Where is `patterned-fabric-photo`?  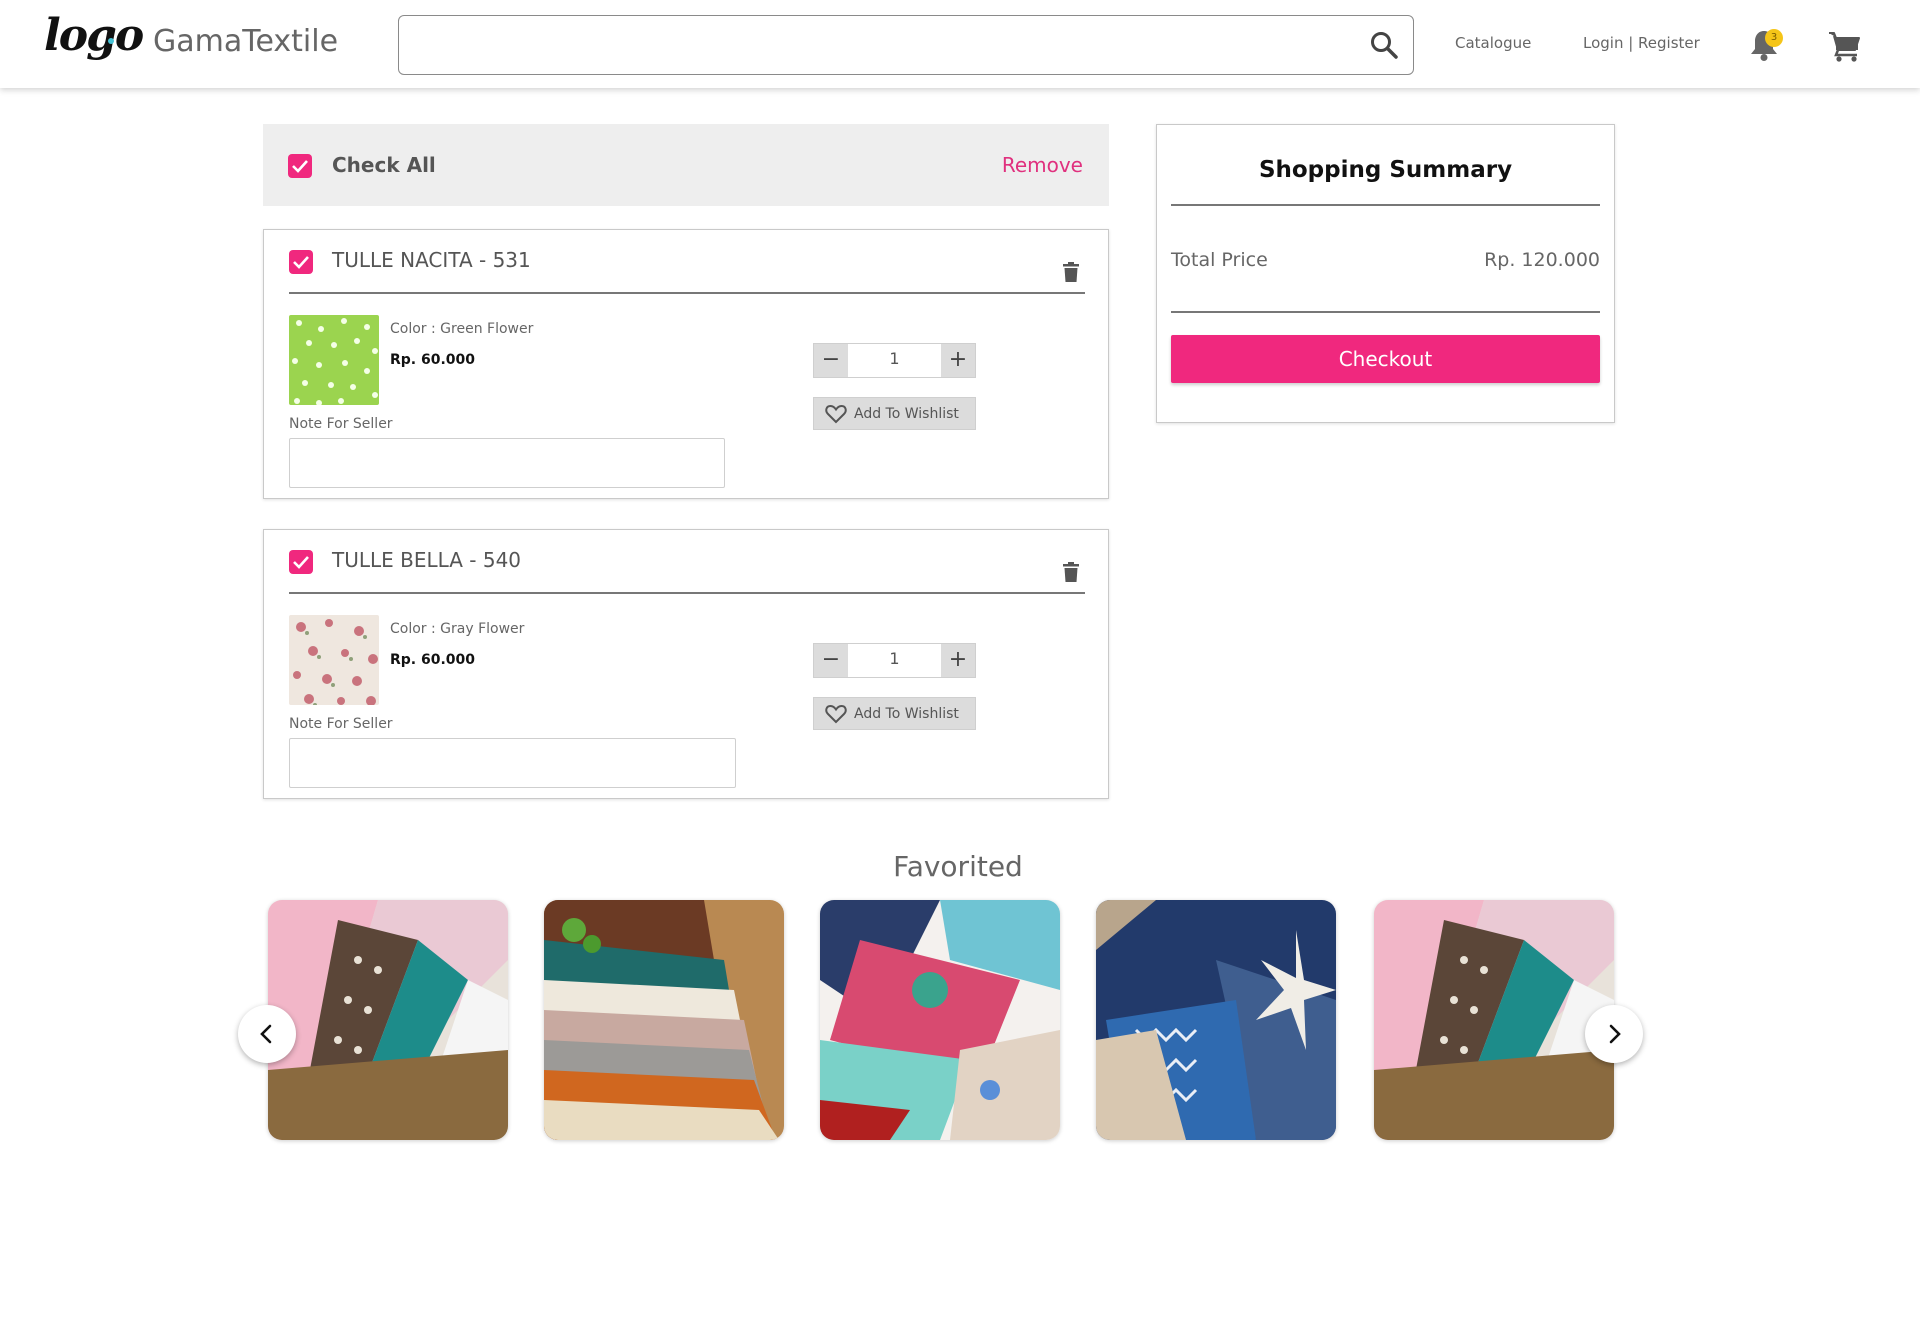
patterned-fabric-photo is located at coordinates (940, 1020).